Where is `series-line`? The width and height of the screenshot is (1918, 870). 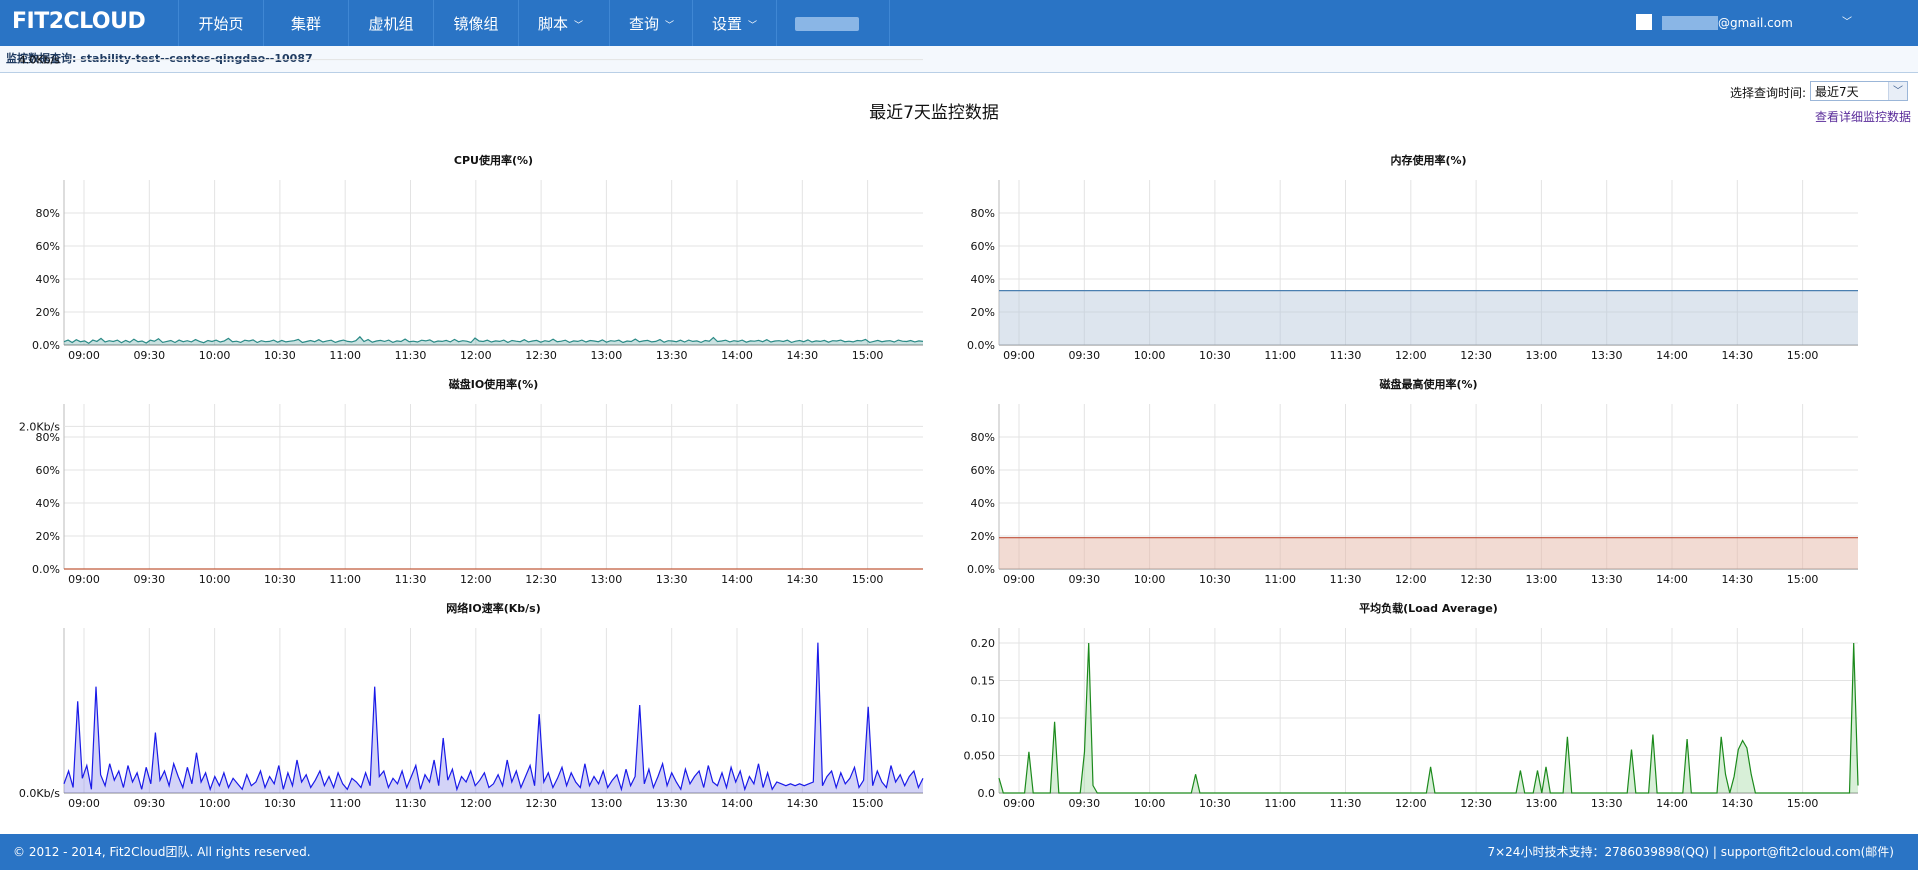
series-line is located at coordinates (493, 717).